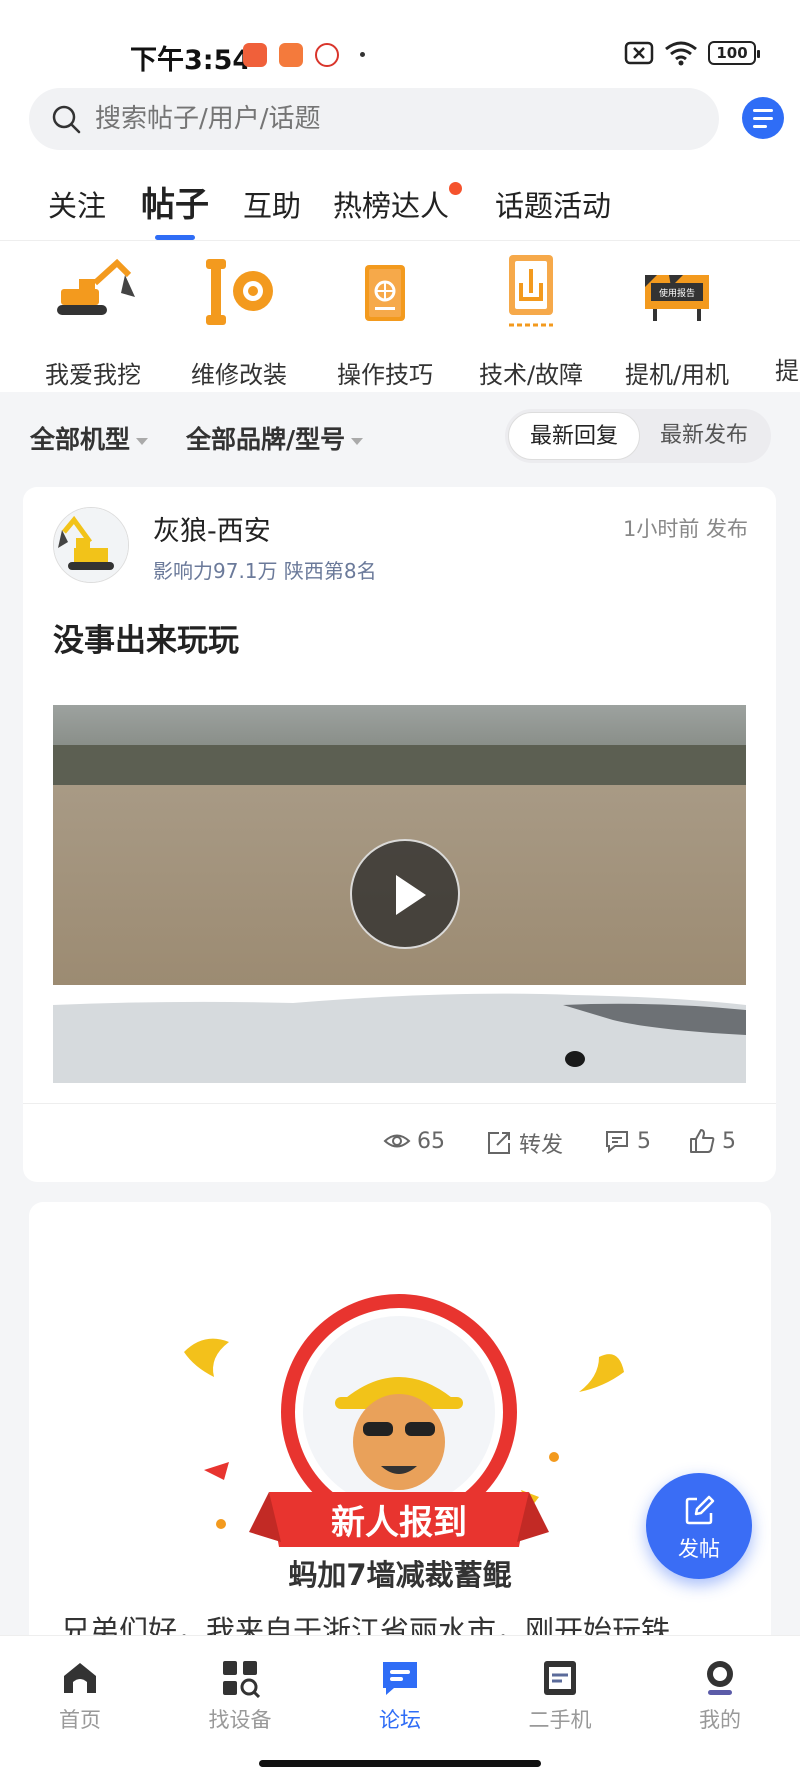 Image resolution: width=800 pixels, height=1778 pixels. I want to click on forum-icon, so click(400, 1678).